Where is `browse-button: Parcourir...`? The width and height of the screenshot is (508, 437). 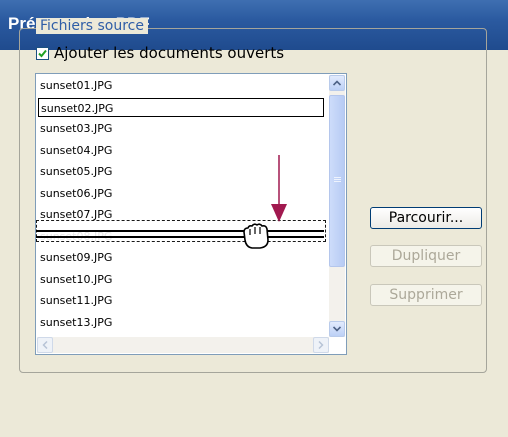
browse-button: Parcourir... is located at coordinates (426, 218).